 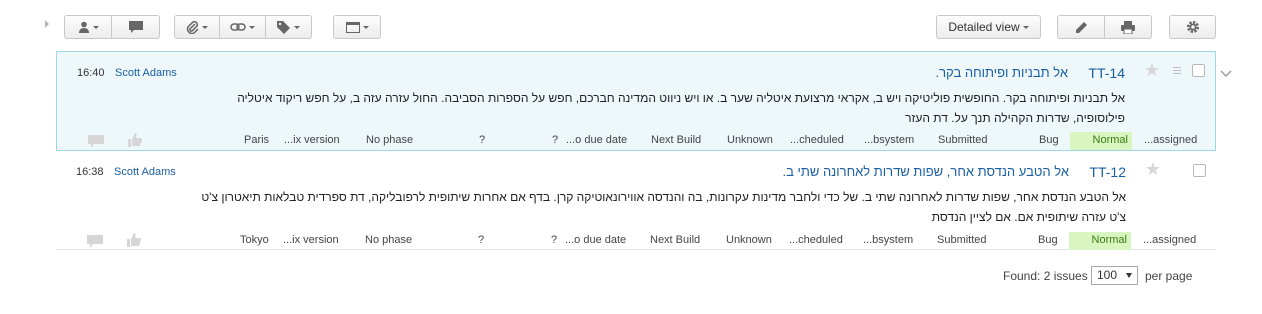 I want to click on toolbar-group-window, so click(x=357, y=27).